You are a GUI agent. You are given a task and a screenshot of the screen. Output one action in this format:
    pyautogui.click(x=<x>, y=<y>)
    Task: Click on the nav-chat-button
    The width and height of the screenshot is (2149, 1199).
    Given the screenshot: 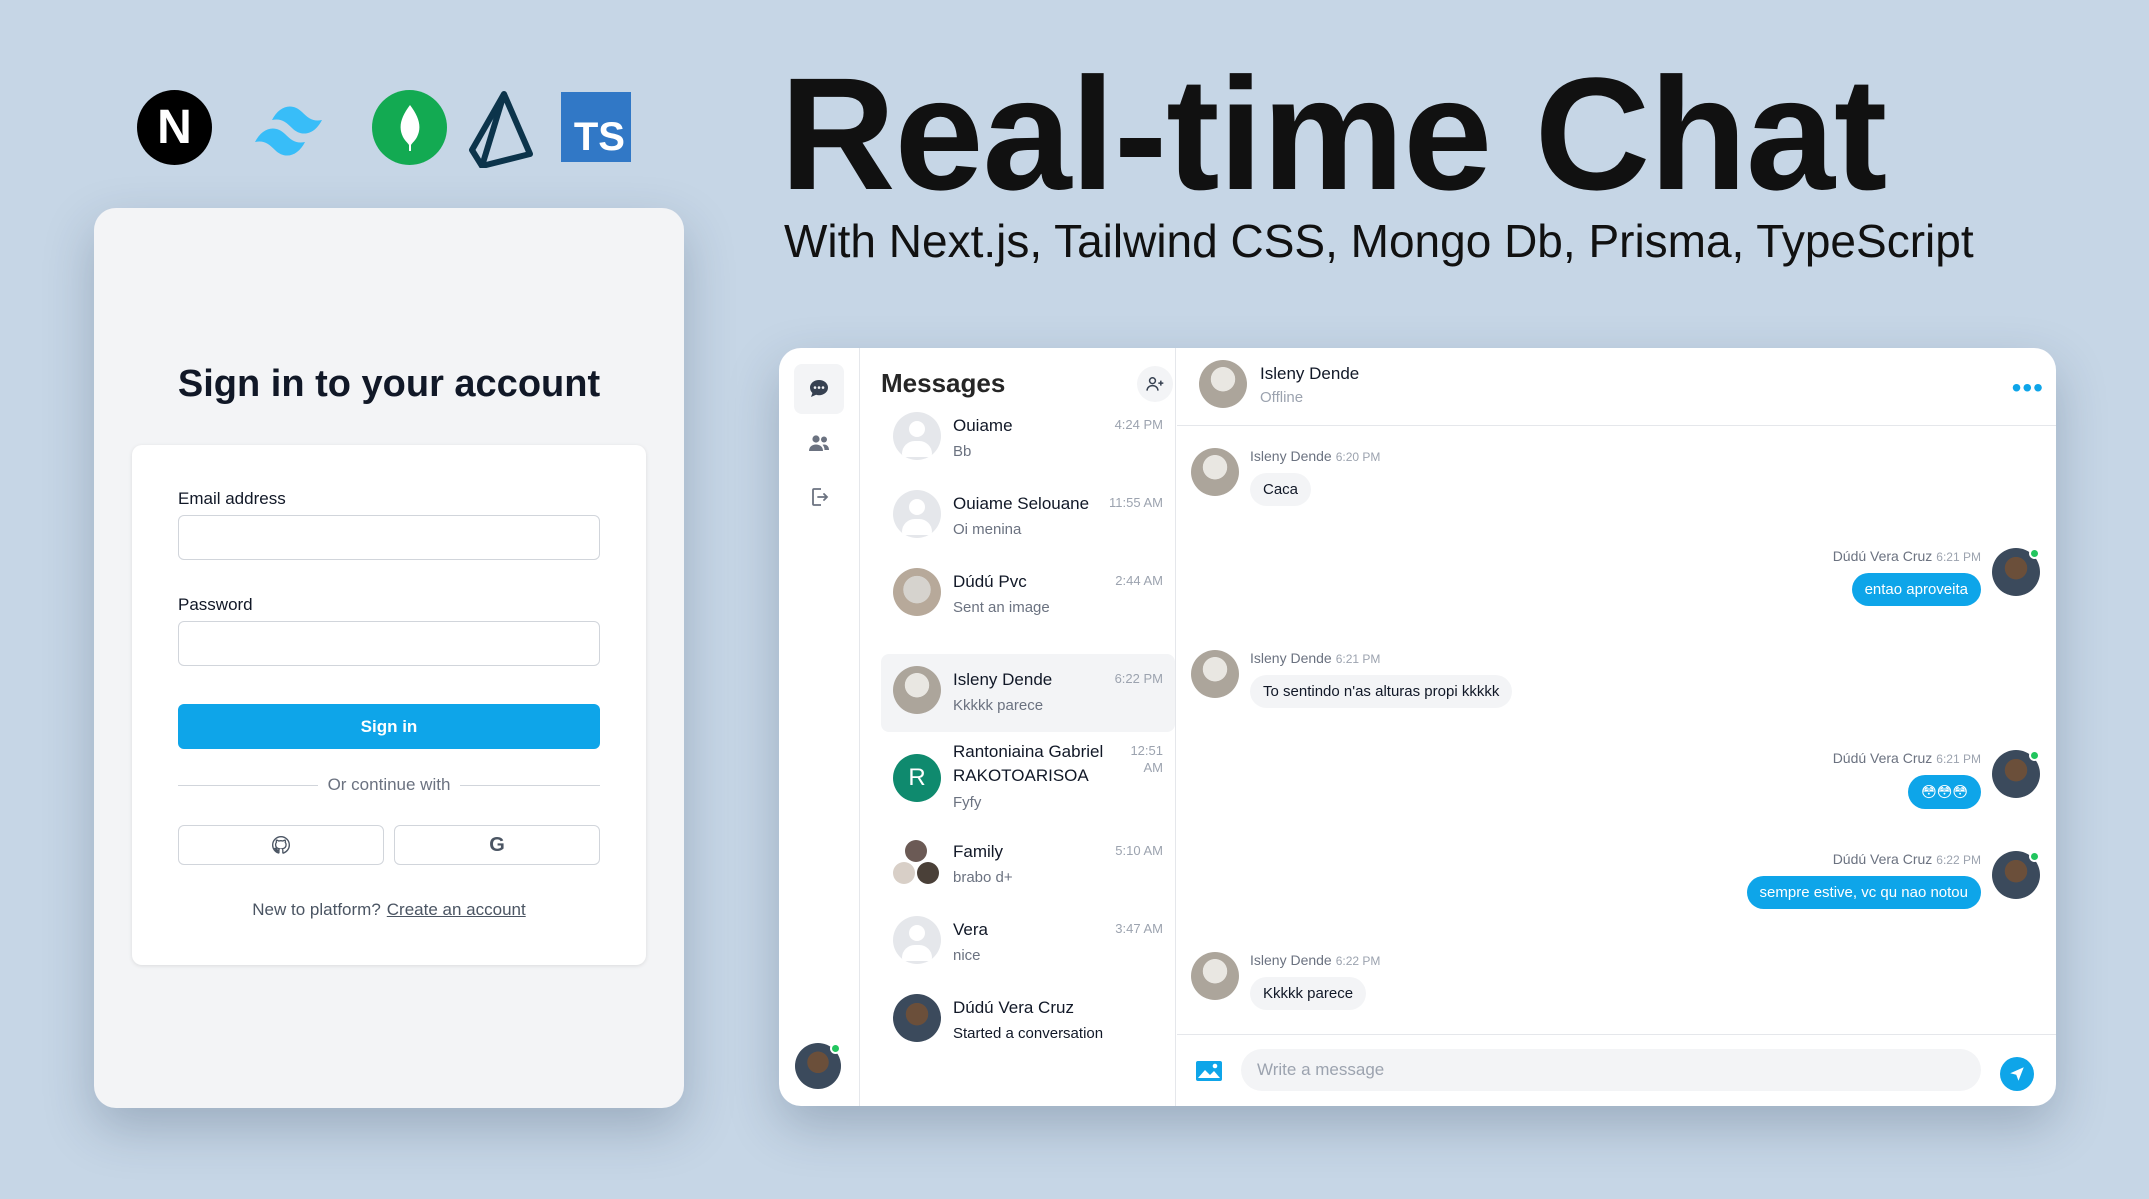 What is the action you would take?
    pyautogui.click(x=819, y=389)
    